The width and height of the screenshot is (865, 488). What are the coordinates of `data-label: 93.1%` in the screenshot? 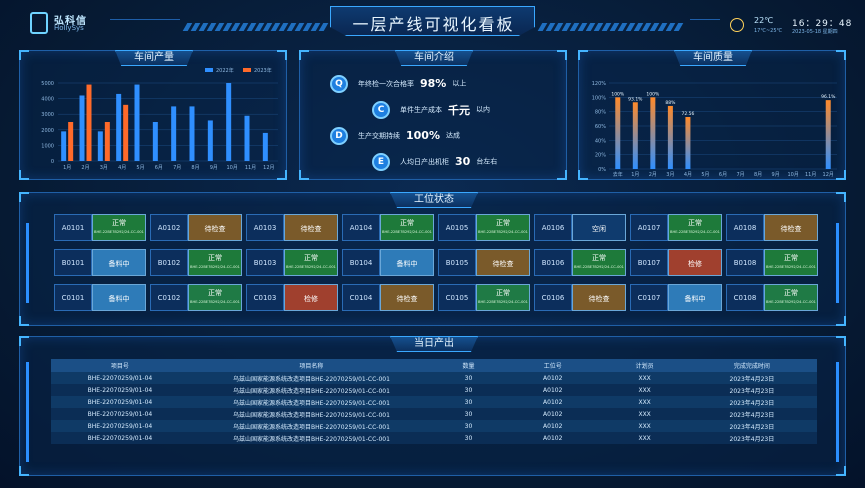 It's located at (635, 99).